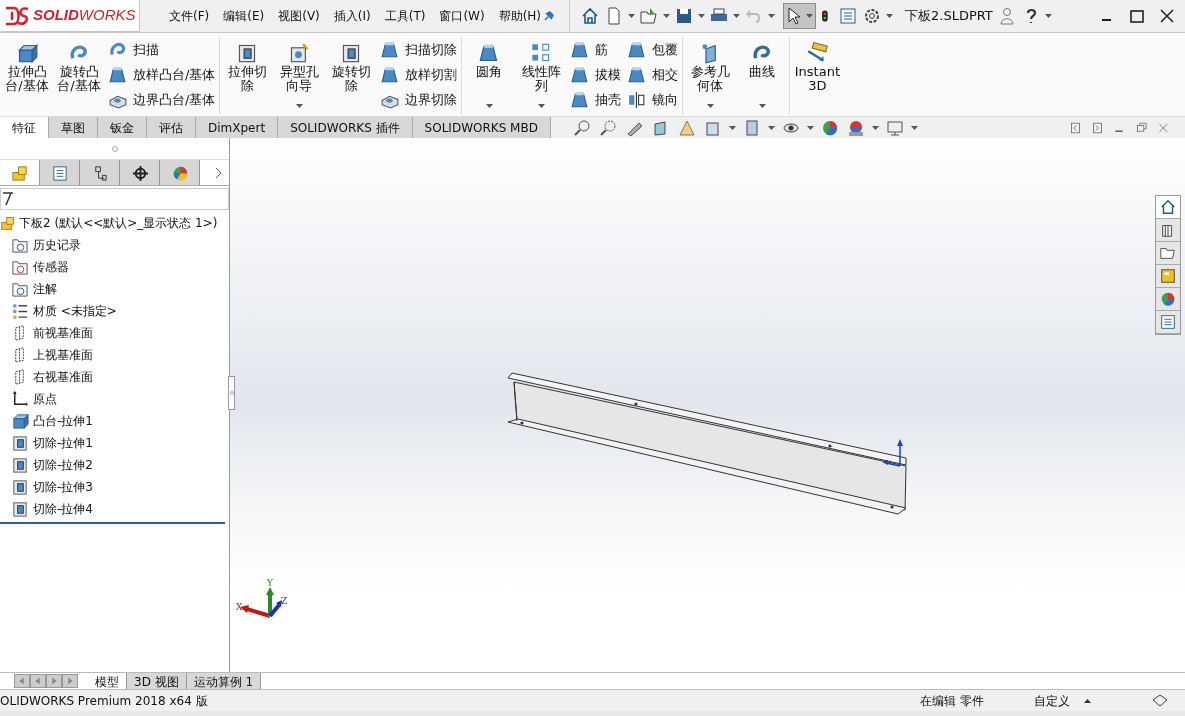  I want to click on tree-item: 凸台-拉伸1, so click(114, 421).